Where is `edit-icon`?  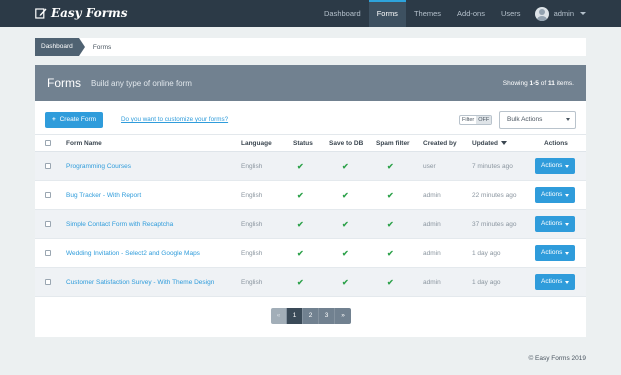
edit-icon is located at coordinates (41, 13).